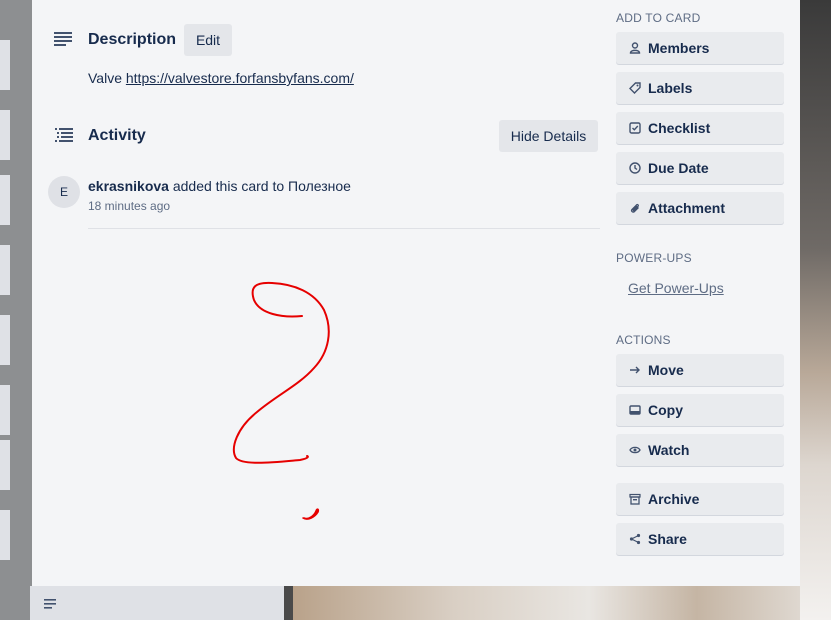 The height and width of the screenshot is (620, 831). I want to click on clock-icon, so click(635, 168).